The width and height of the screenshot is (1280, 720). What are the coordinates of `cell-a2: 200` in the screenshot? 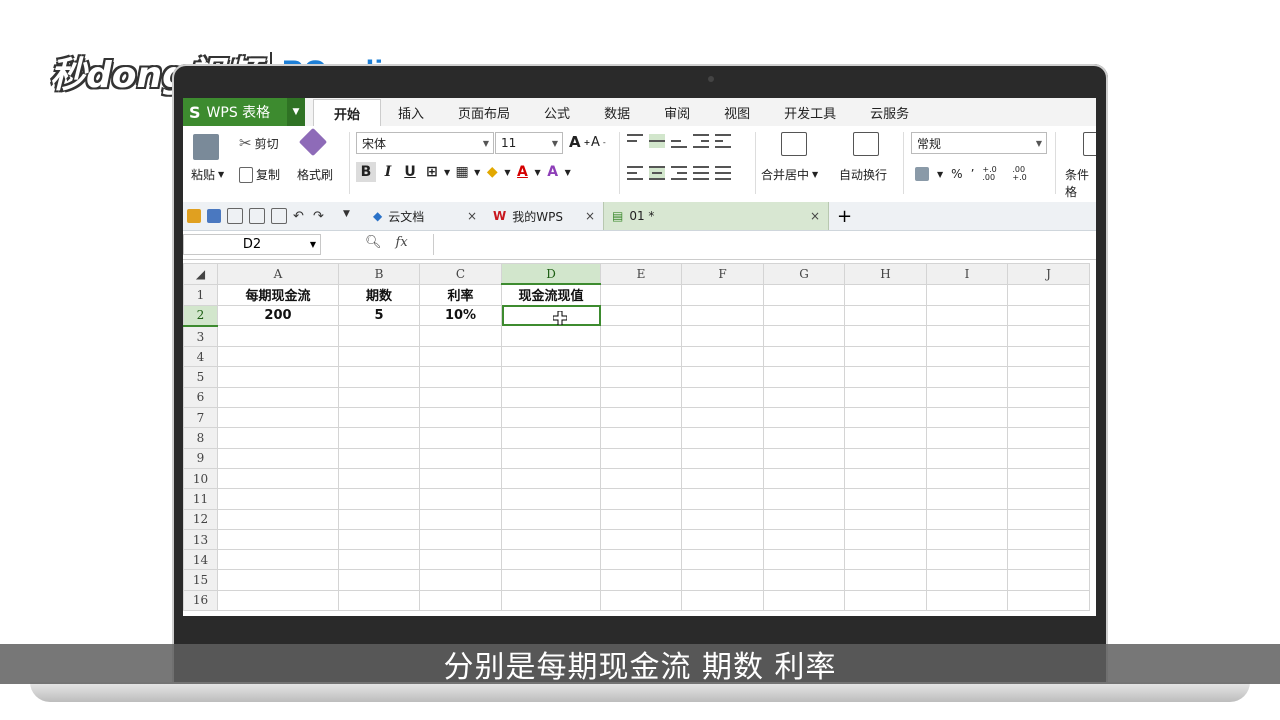 It's located at (278, 315).